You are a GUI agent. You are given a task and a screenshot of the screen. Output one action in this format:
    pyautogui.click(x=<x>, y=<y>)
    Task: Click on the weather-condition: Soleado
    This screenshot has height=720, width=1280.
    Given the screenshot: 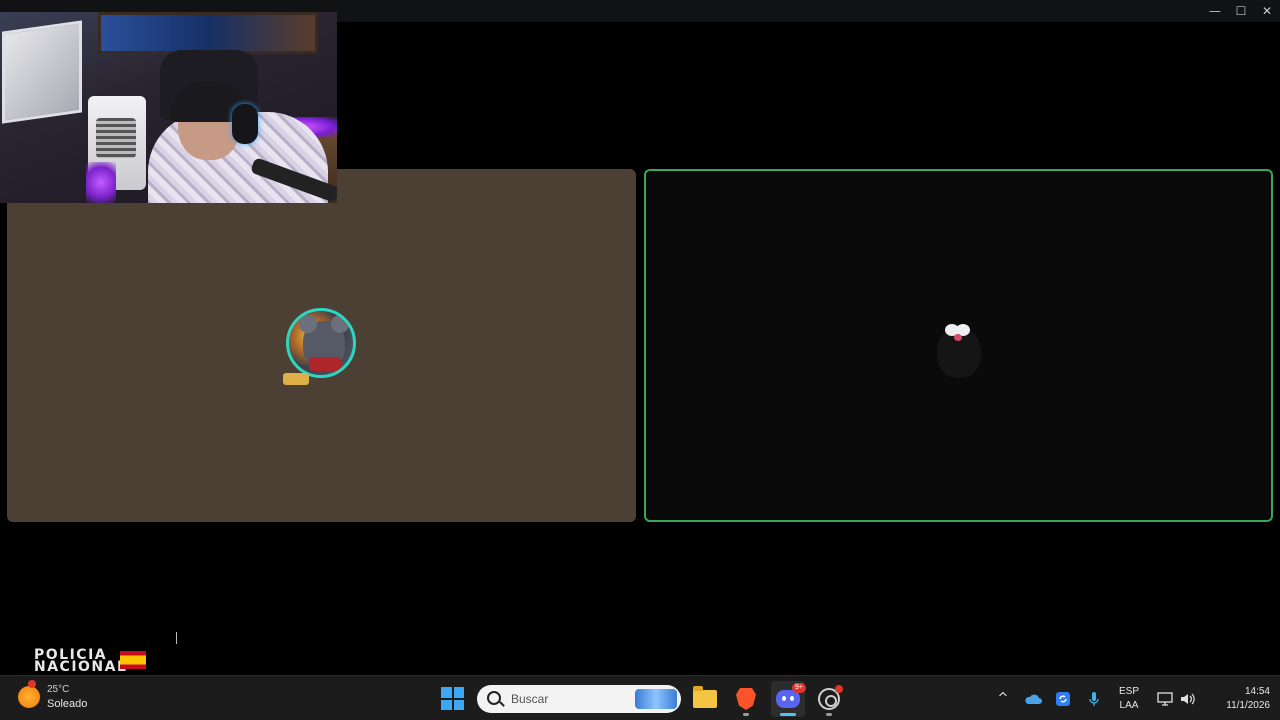 What is the action you would take?
    pyautogui.click(x=67, y=704)
    